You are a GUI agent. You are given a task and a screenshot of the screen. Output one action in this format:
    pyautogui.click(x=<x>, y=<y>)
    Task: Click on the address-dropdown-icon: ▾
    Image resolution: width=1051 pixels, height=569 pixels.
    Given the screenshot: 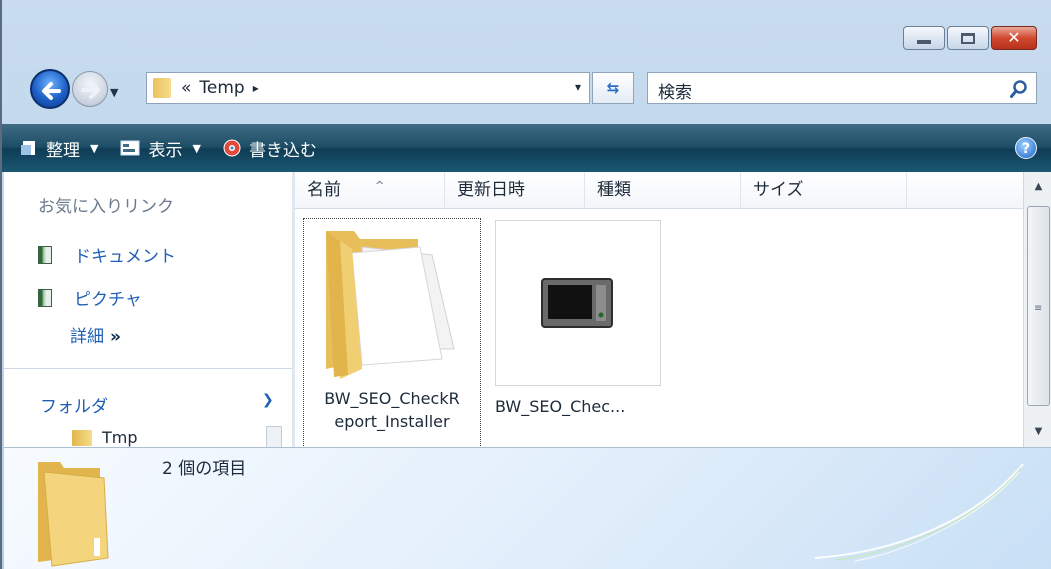 What is the action you would take?
    pyautogui.click(x=578, y=87)
    